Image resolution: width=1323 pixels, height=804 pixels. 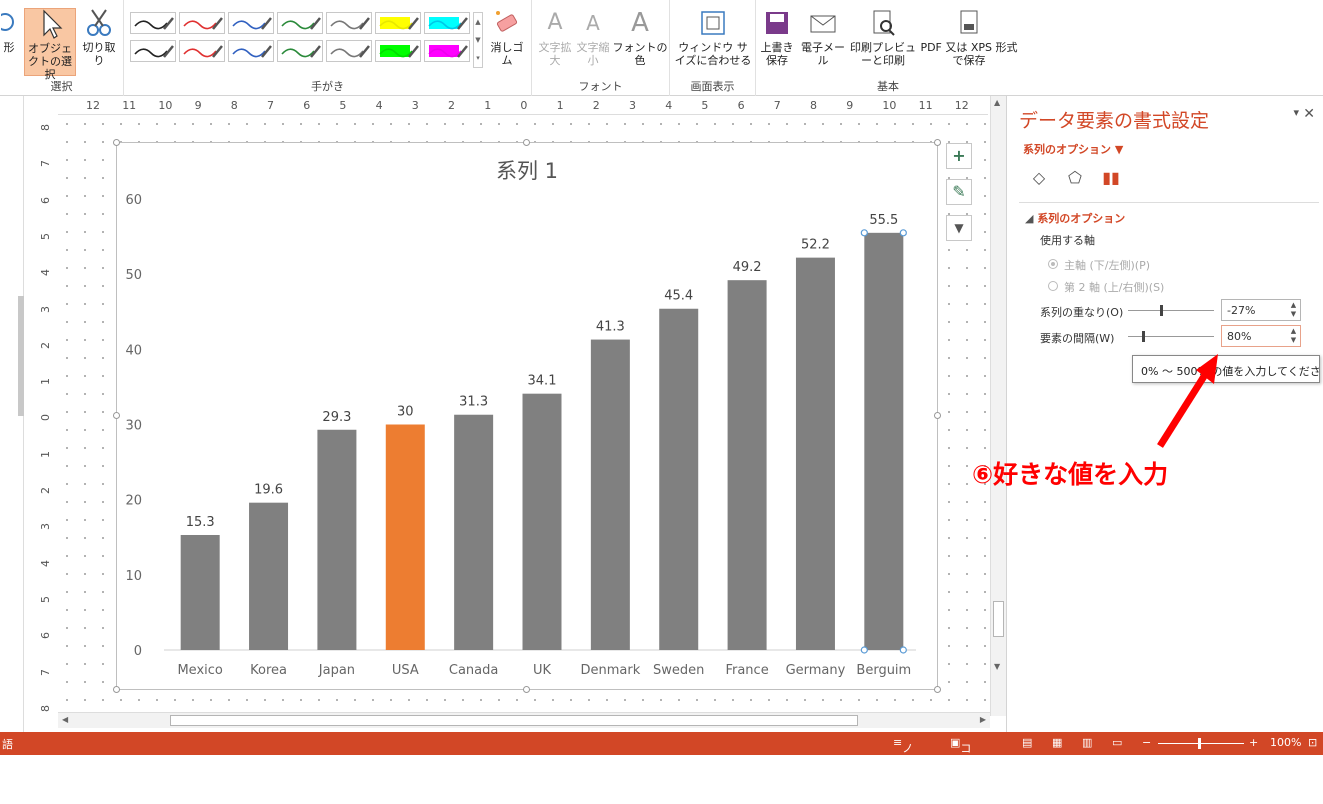 What do you see at coordinates (542, 670) in the screenshot?
I see `x-tick-label: UK` at bounding box center [542, 670].